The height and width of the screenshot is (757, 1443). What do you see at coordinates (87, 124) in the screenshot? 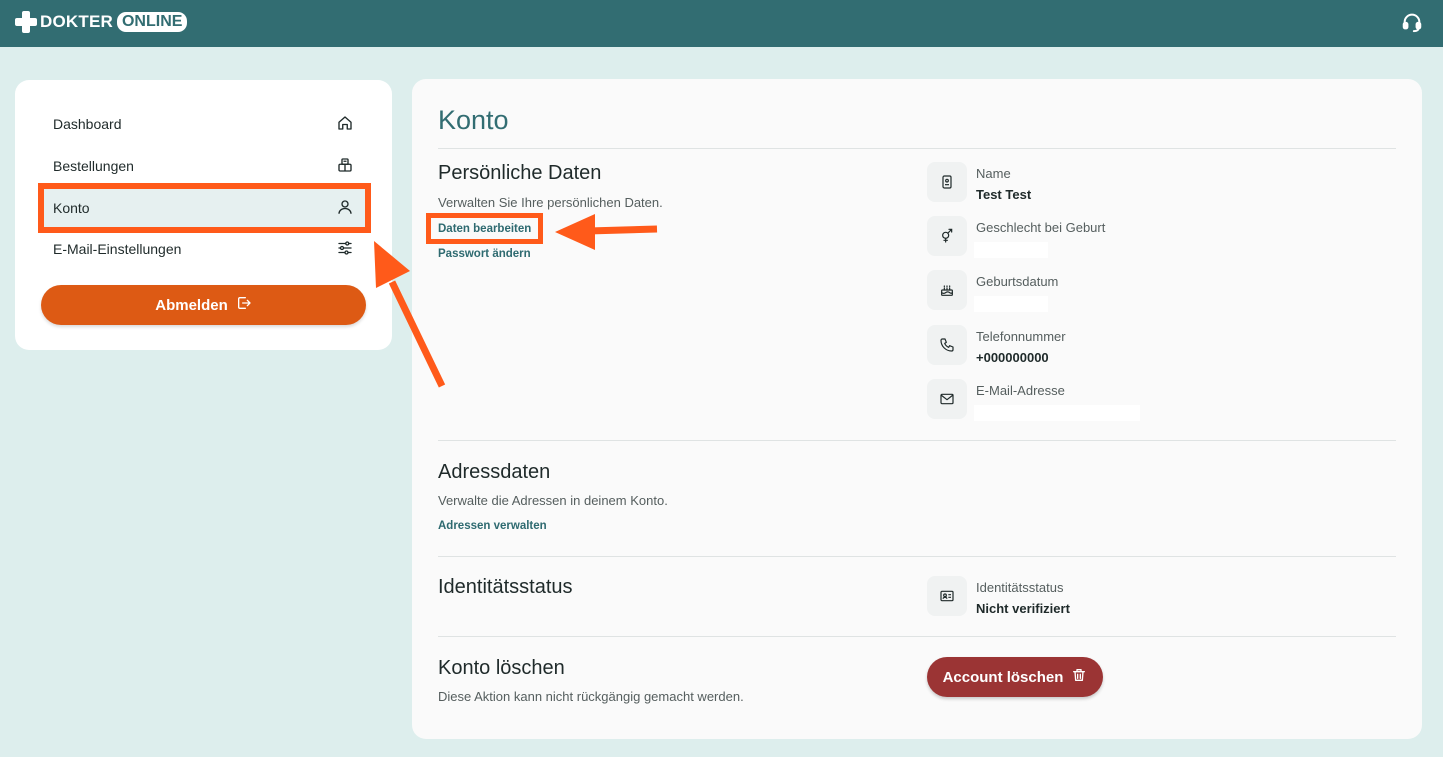
I see `sidebar-item-label: Dashboard` at bounding box center [87, 124].